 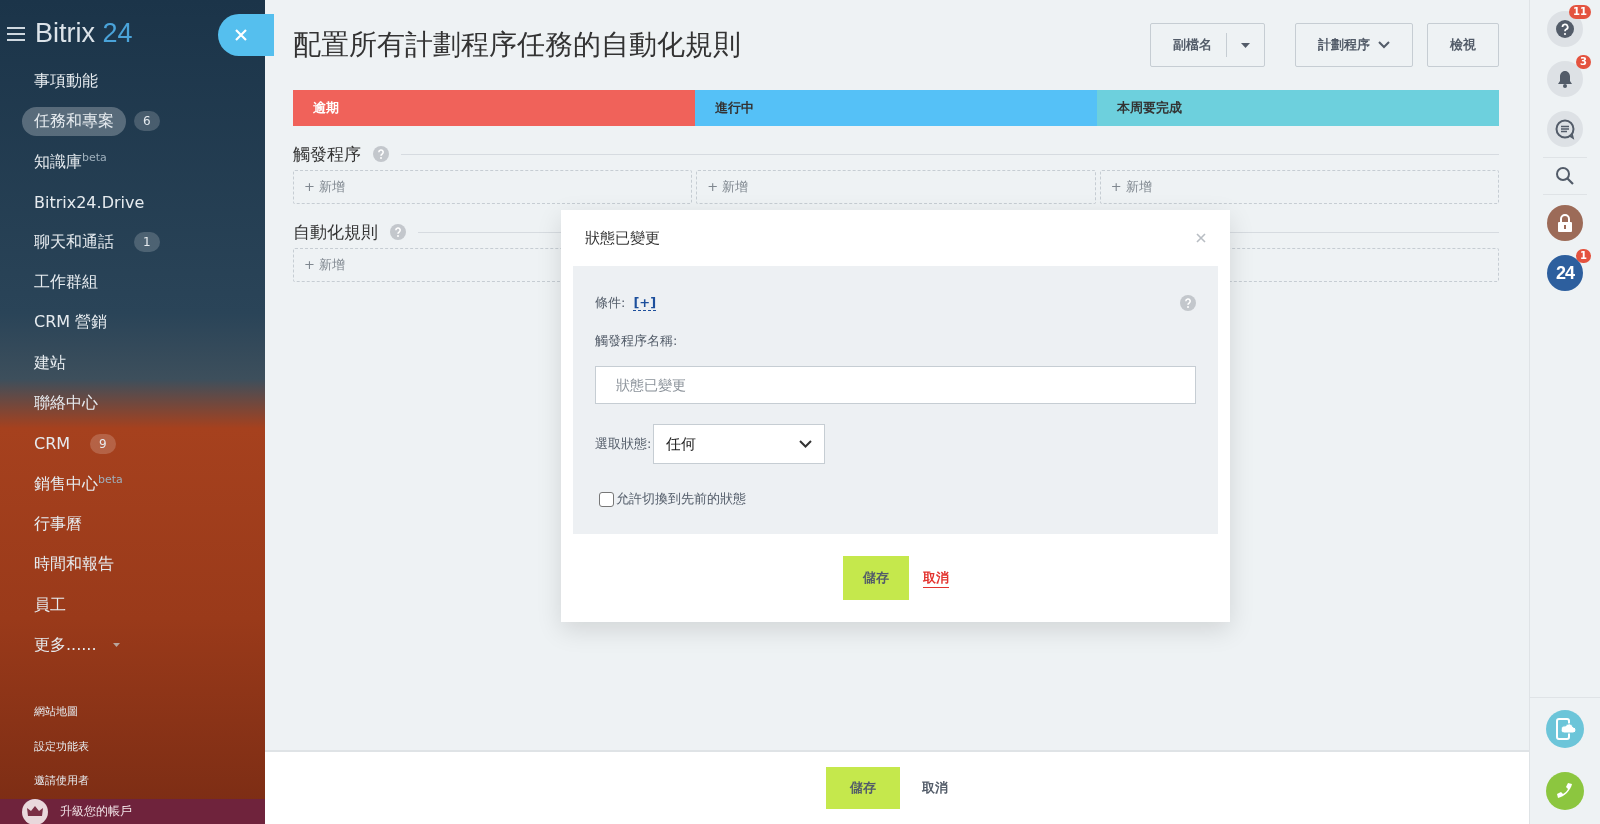 I want to click on checkbox, so click(x=606, y=499).